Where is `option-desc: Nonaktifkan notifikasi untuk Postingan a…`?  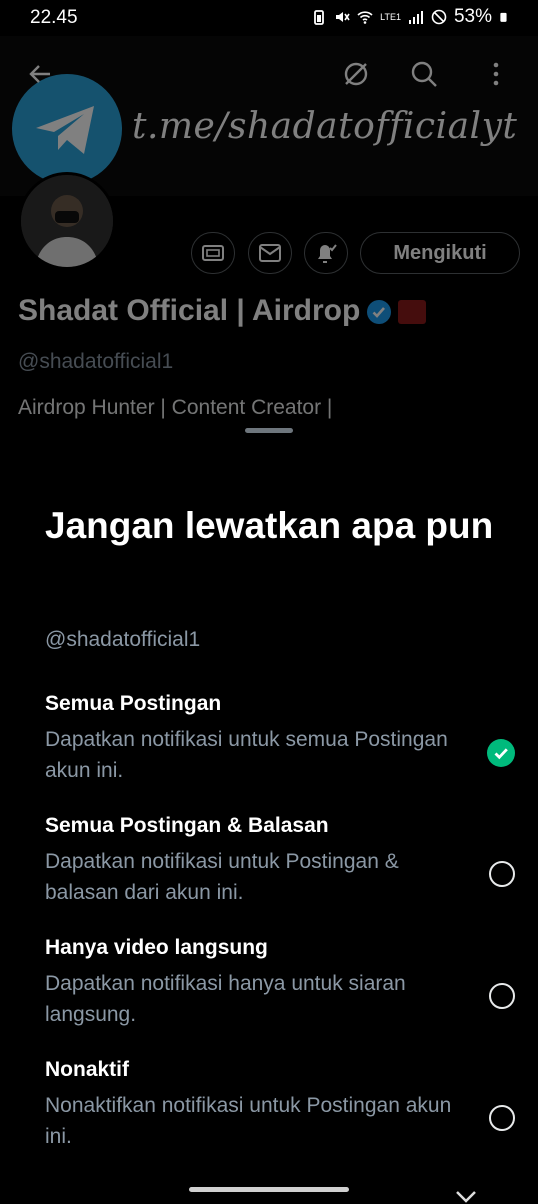 option-desc: Nonaktifkan notifikasi untuk Postingan a… is located at coordinates (248, 1121).